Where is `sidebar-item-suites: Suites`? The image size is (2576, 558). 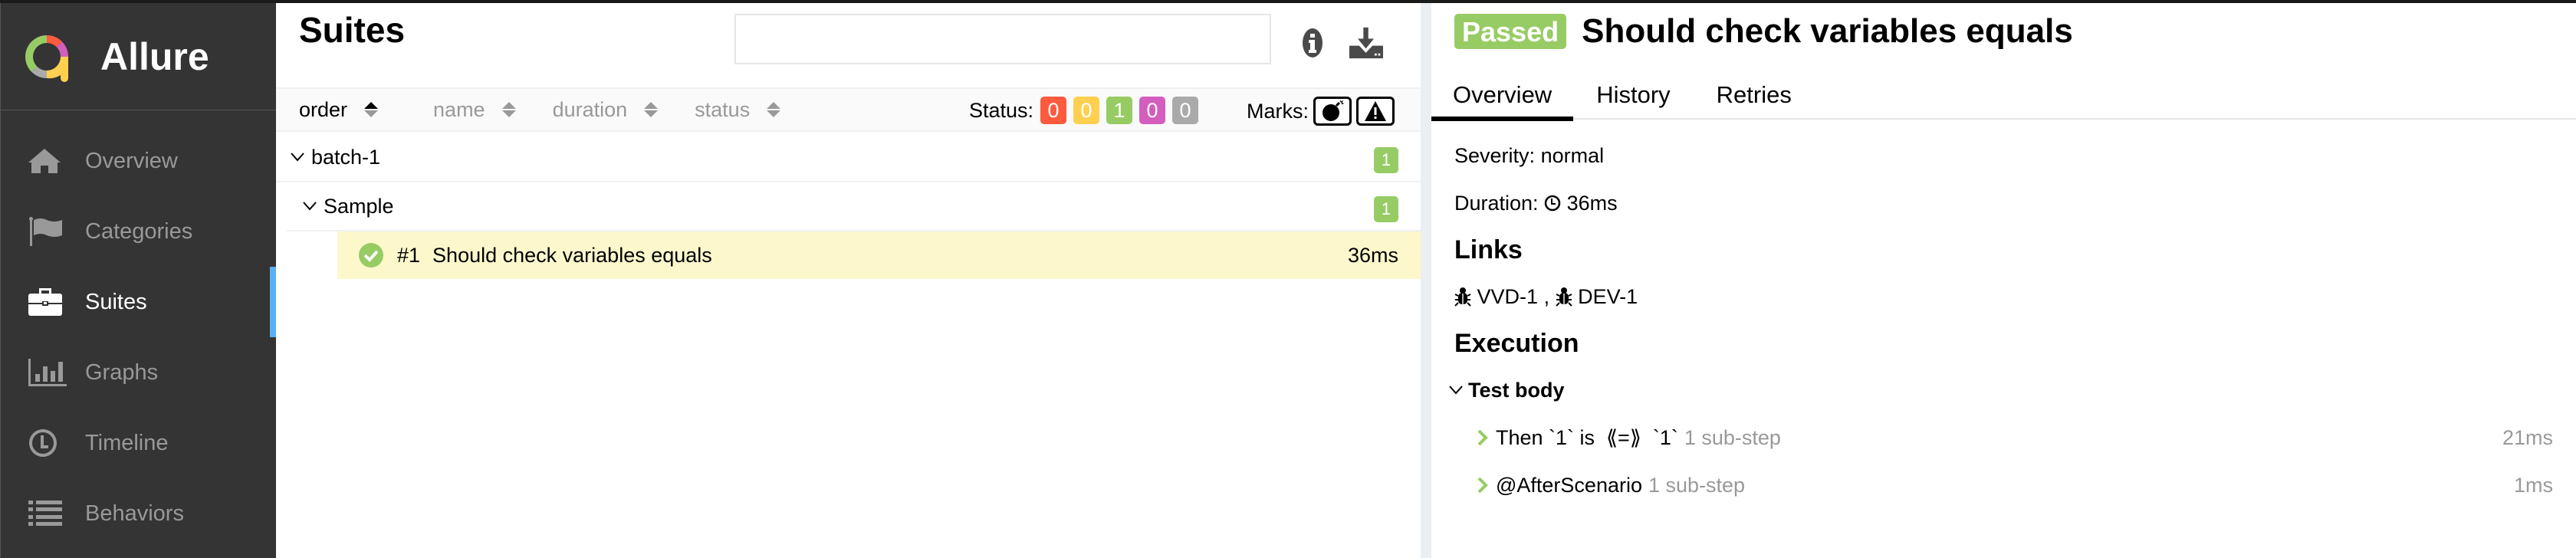 sidebar-item-suites: Suites is located at coordinates (138, 302).